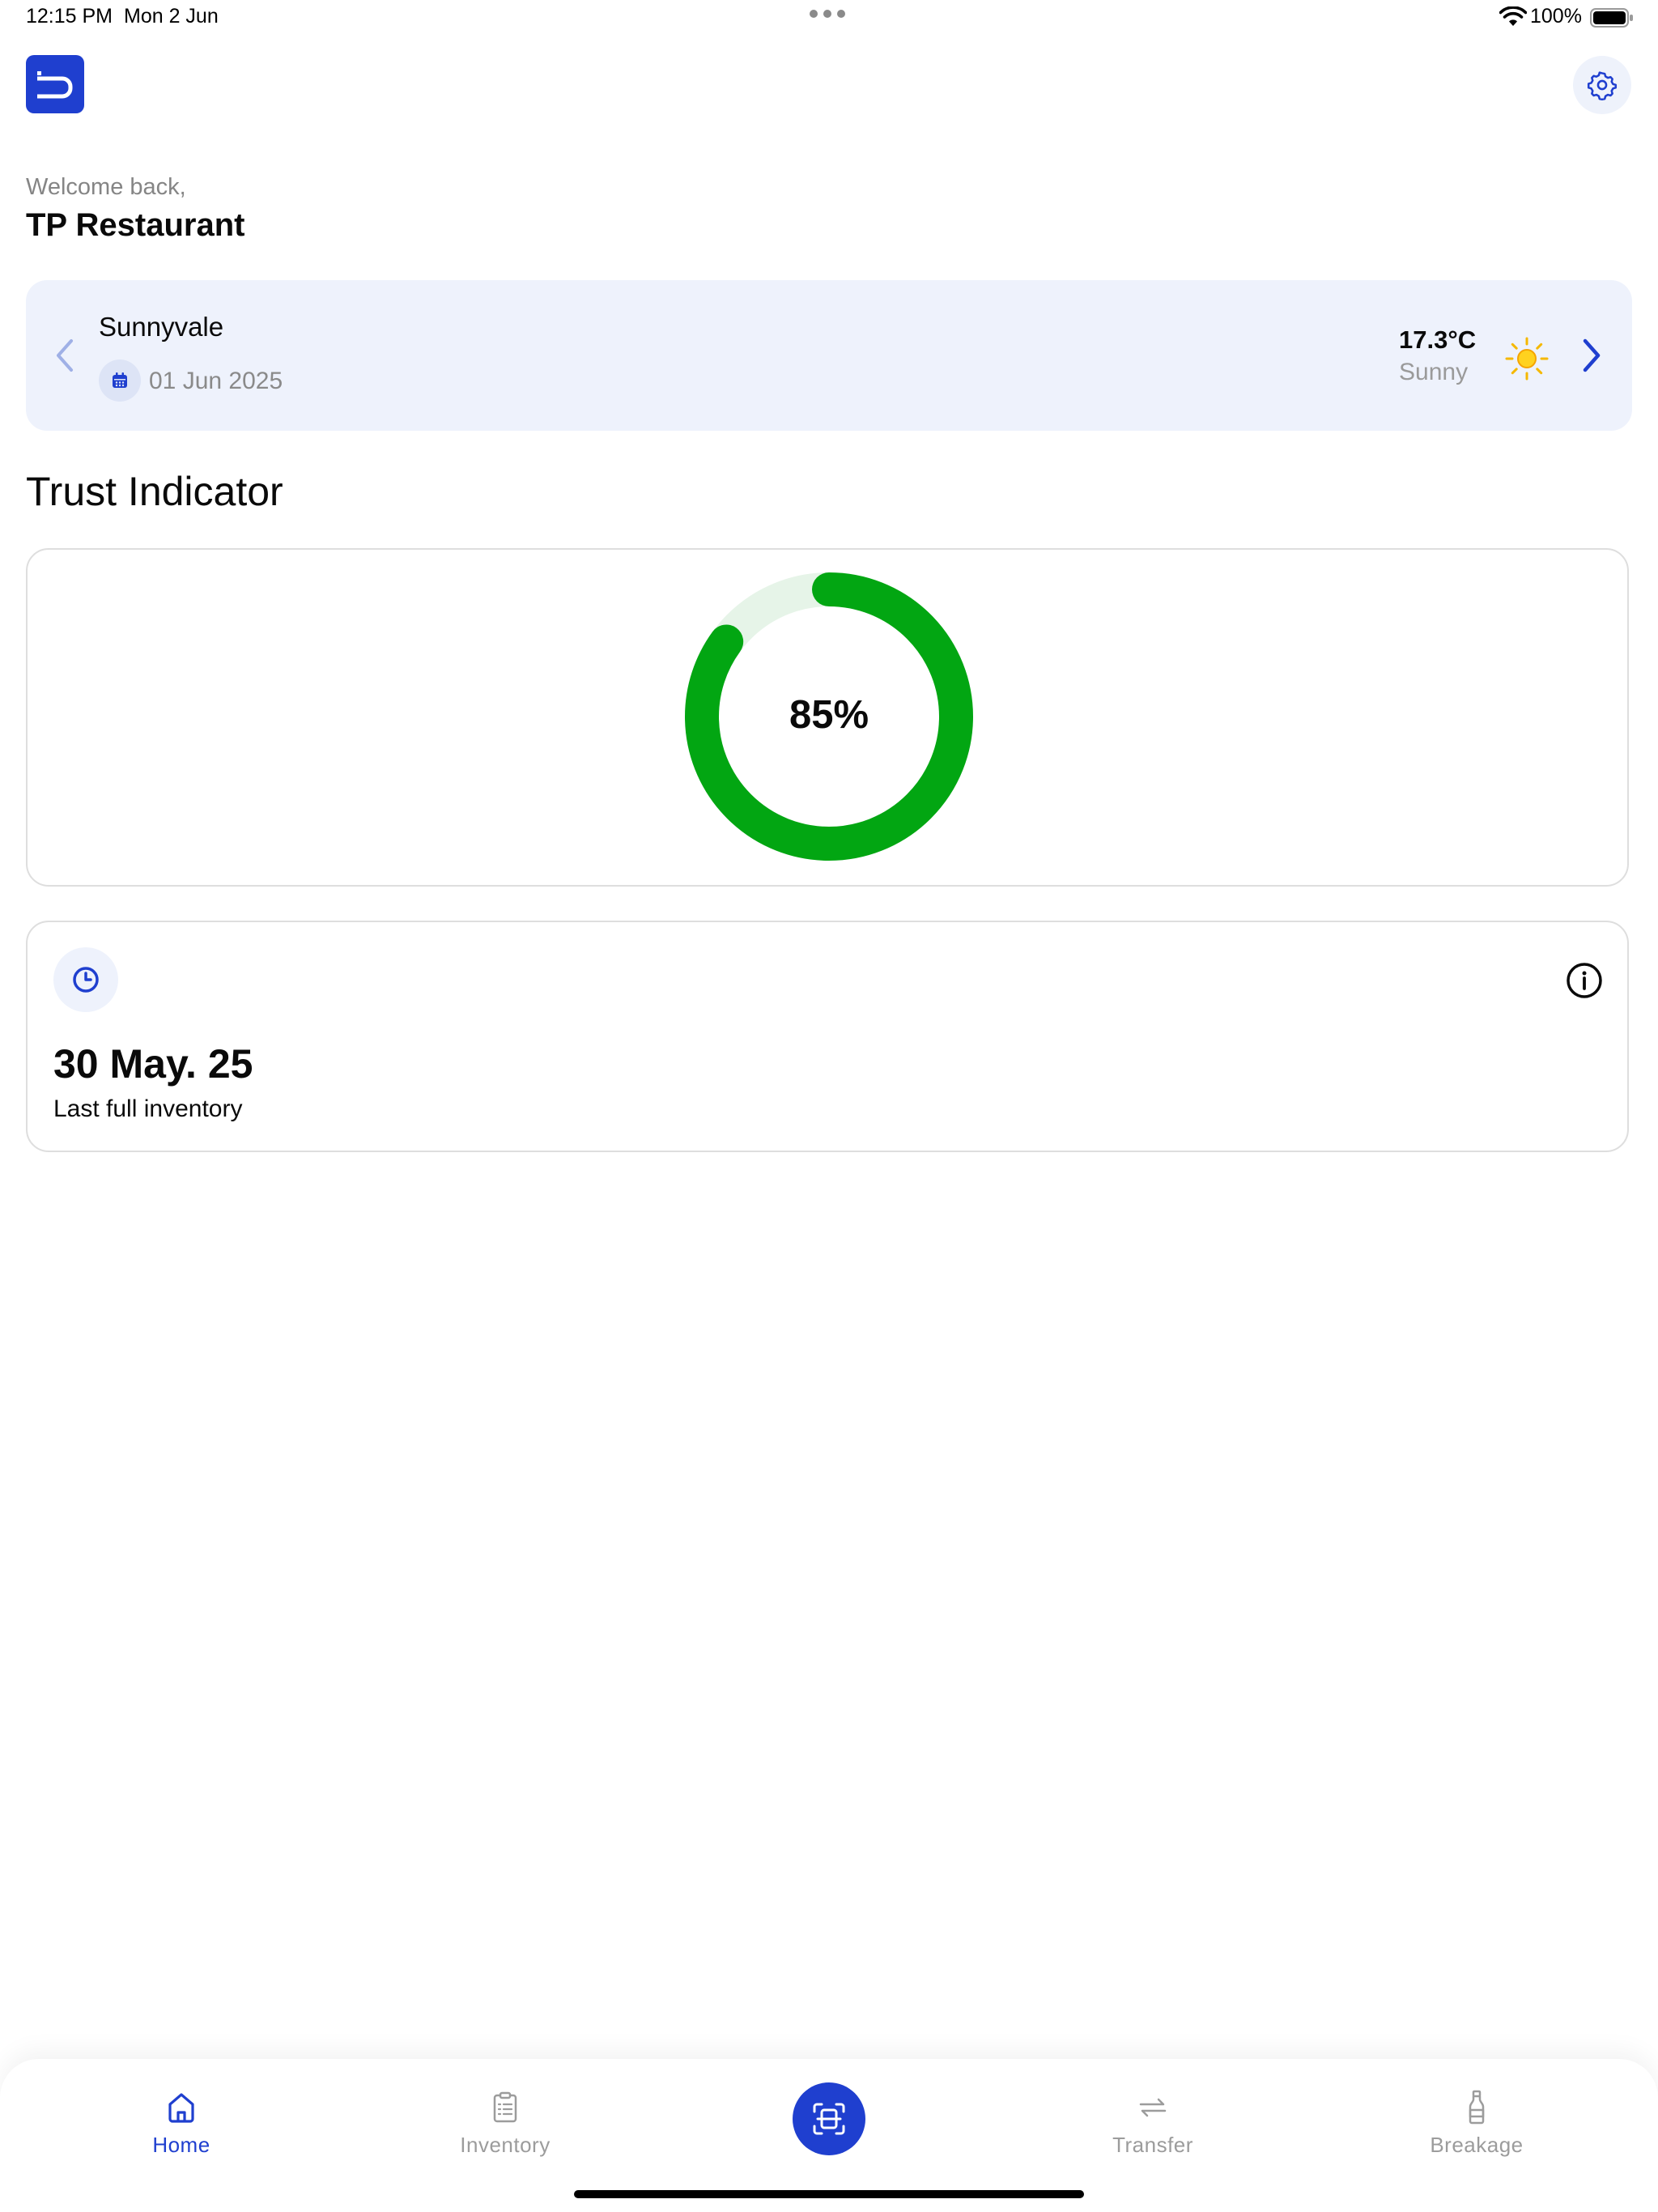  Describe the element at coordinates (505, 2145) in the screenshot. I see `tab-label-inventory: Inventory` at that location.